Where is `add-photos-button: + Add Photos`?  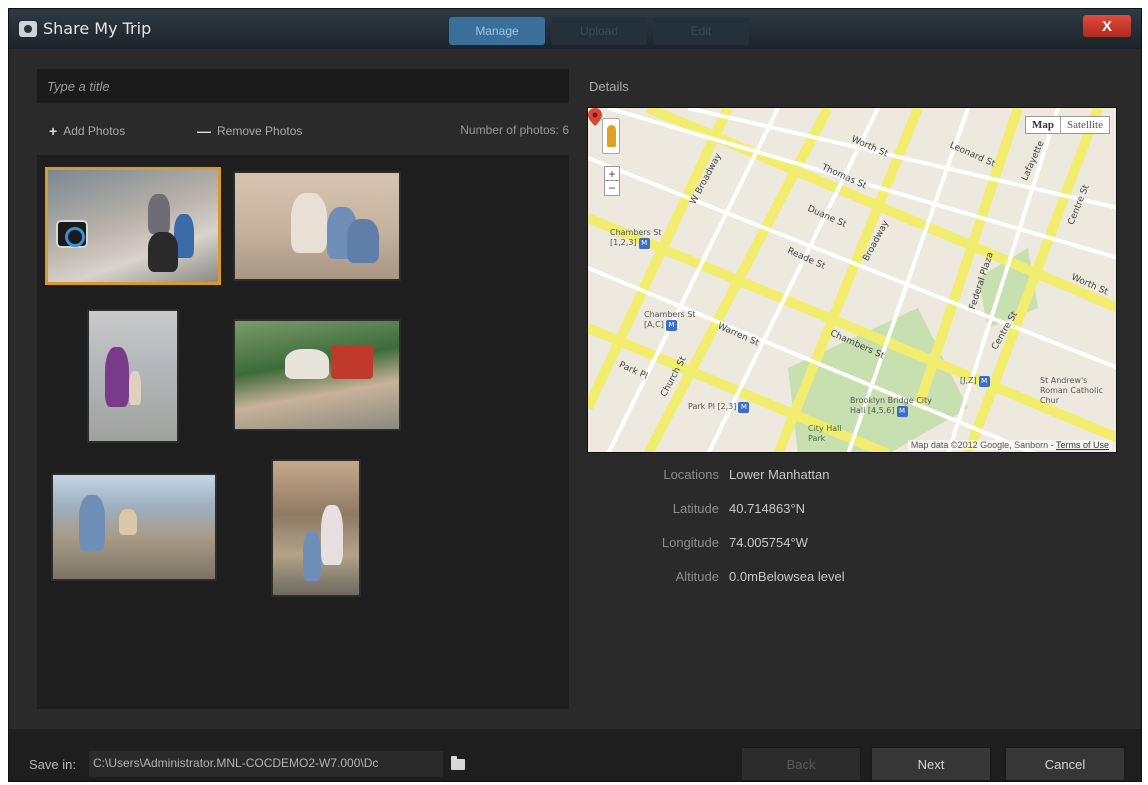 add-photos-button: + Add Photos is located at coordinates (87, 131).